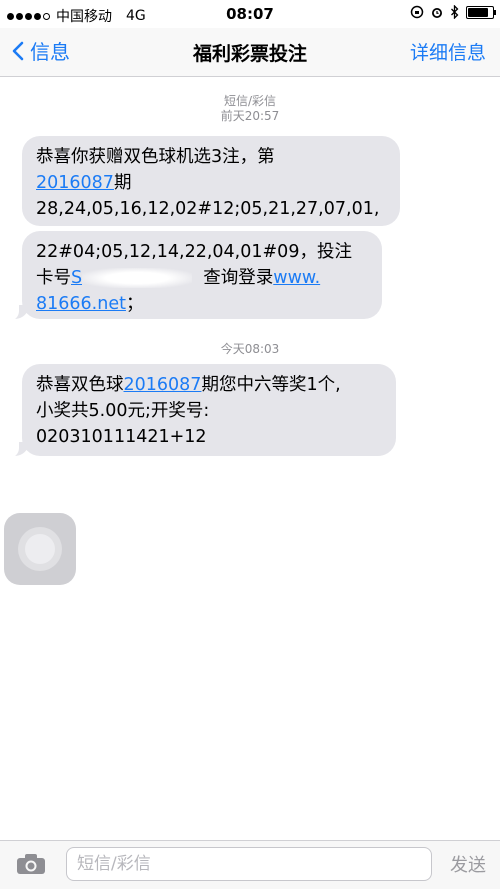  I want to click on message-composer: 发送, so click(250, 864).